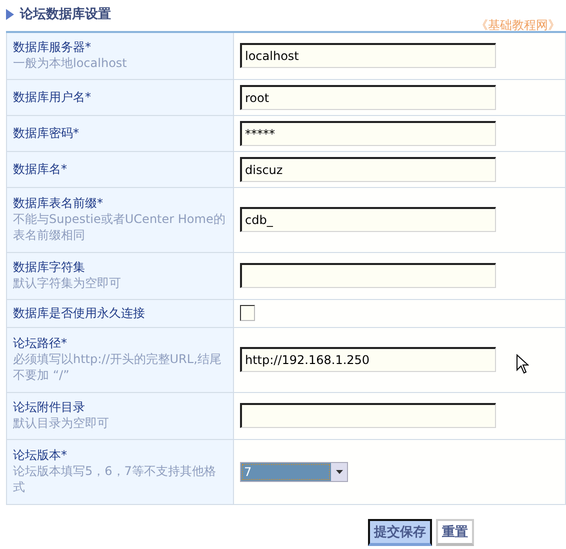  I want to click on caret-icon, so click(339, 472).